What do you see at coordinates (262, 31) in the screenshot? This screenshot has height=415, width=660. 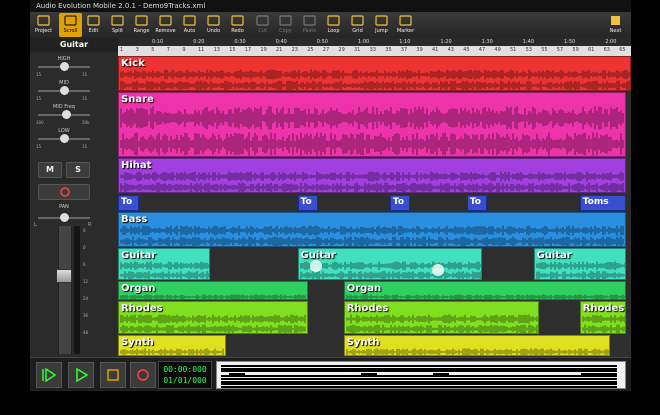 I see `toolbar-button-label: Cut` at bounding box center [262, 31].